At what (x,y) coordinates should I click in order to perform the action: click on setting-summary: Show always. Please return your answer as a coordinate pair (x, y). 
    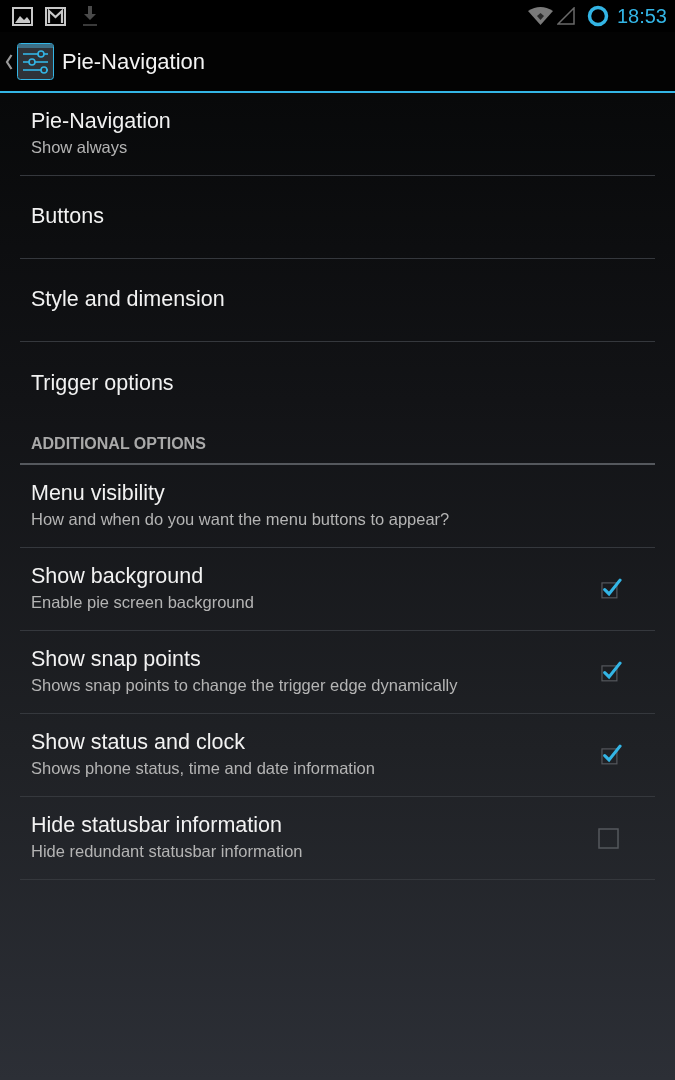
    Looking at the image, I should click on (79, 148).